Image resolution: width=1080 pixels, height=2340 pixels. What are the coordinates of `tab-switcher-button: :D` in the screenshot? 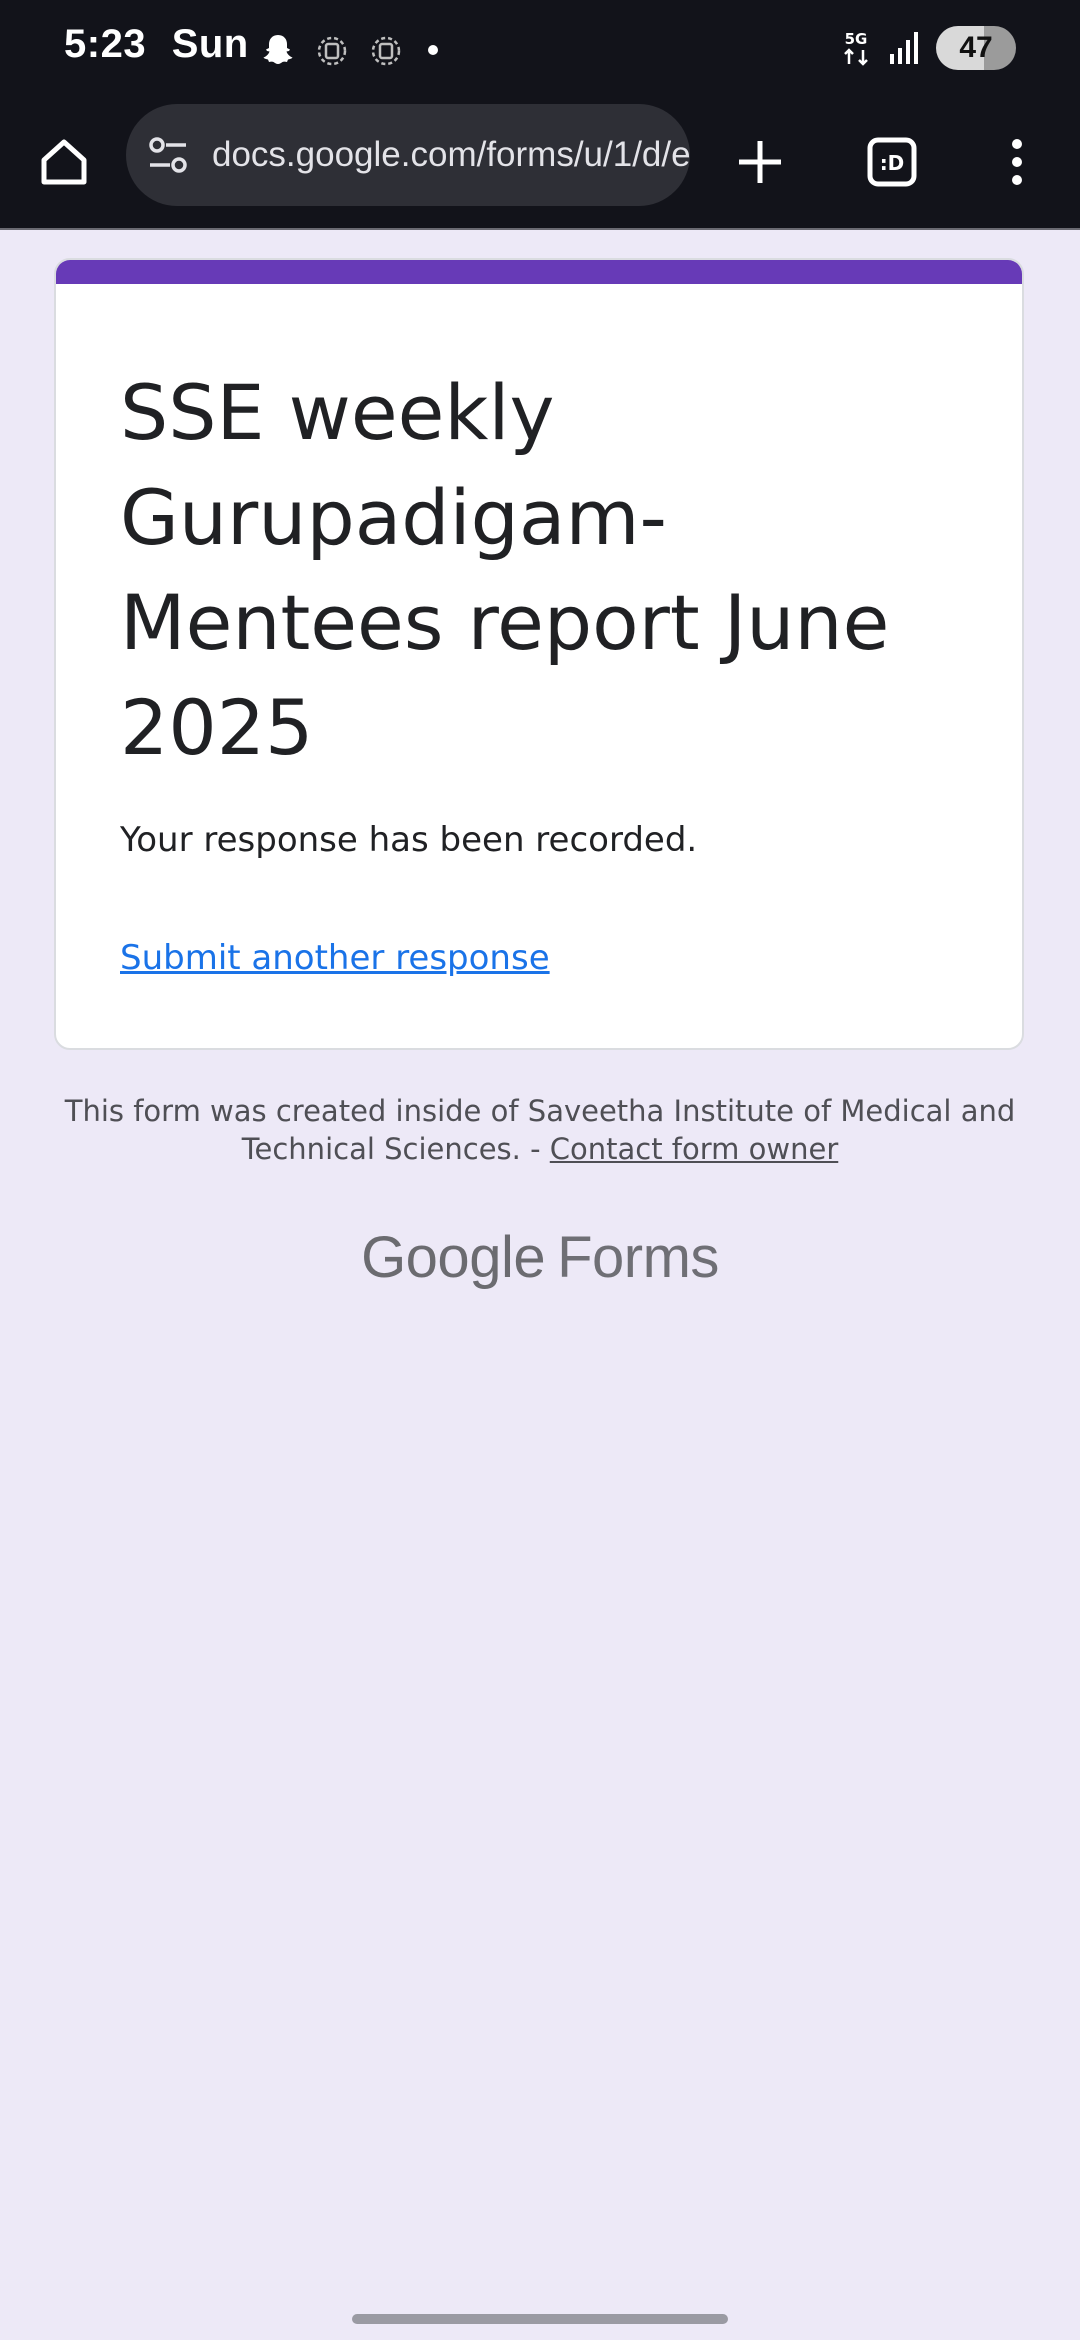 It's located at (892, 162).